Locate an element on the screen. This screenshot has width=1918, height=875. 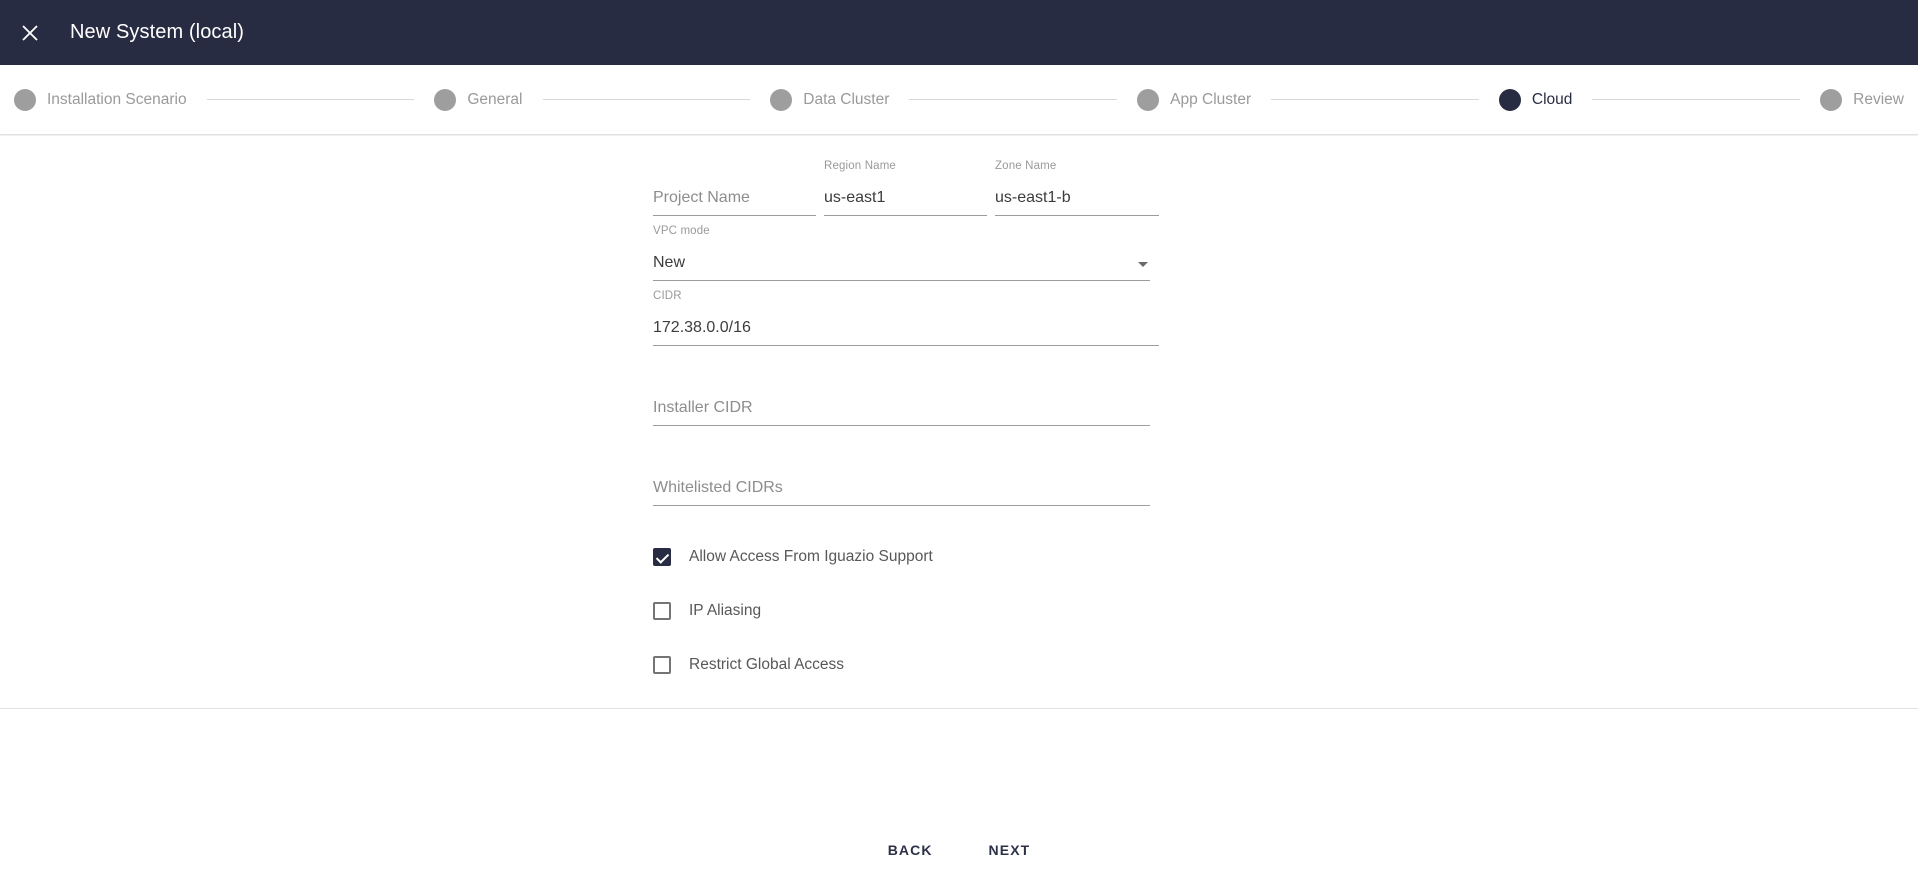
zone-name-field: Zone Name us-east1-b is located at coordinates (1077, 188).